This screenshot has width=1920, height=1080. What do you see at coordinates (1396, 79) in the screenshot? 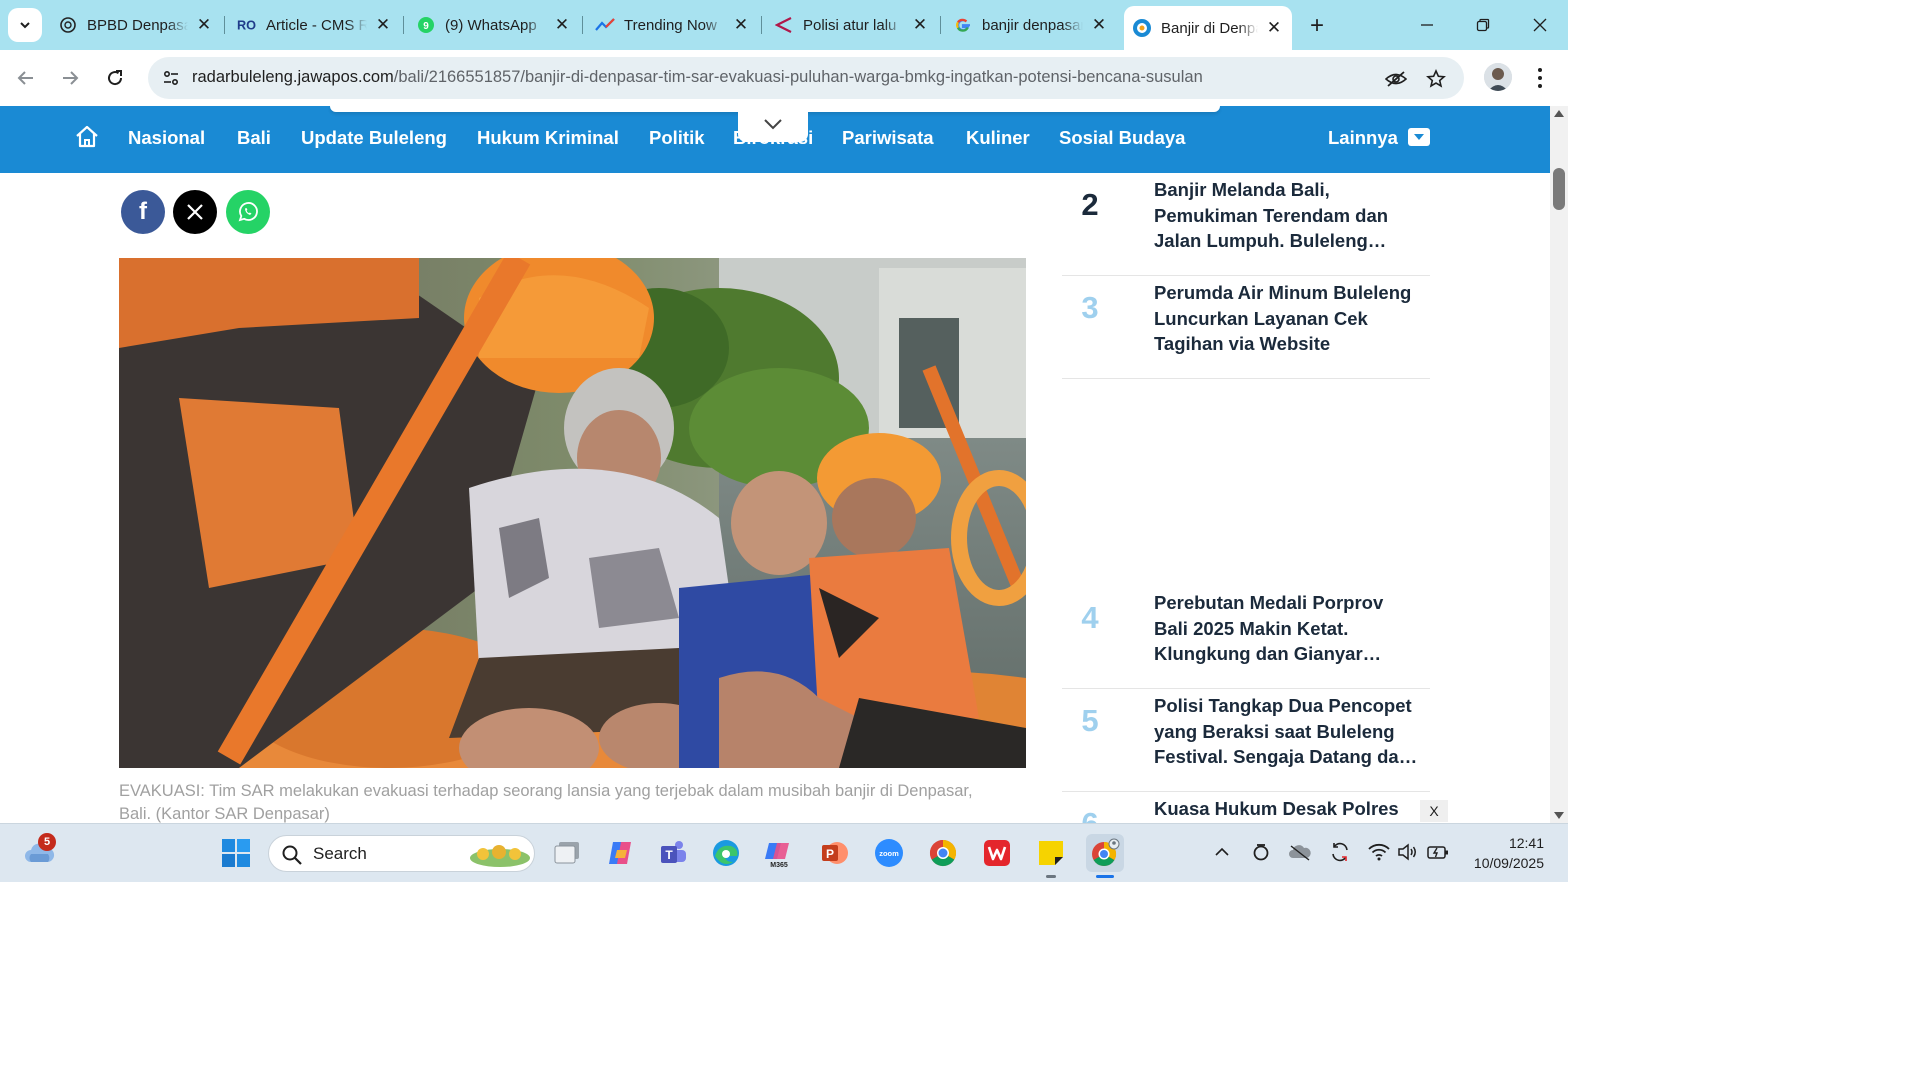
I see `tracking-protection-icon` at bounding box center [1396, 79].